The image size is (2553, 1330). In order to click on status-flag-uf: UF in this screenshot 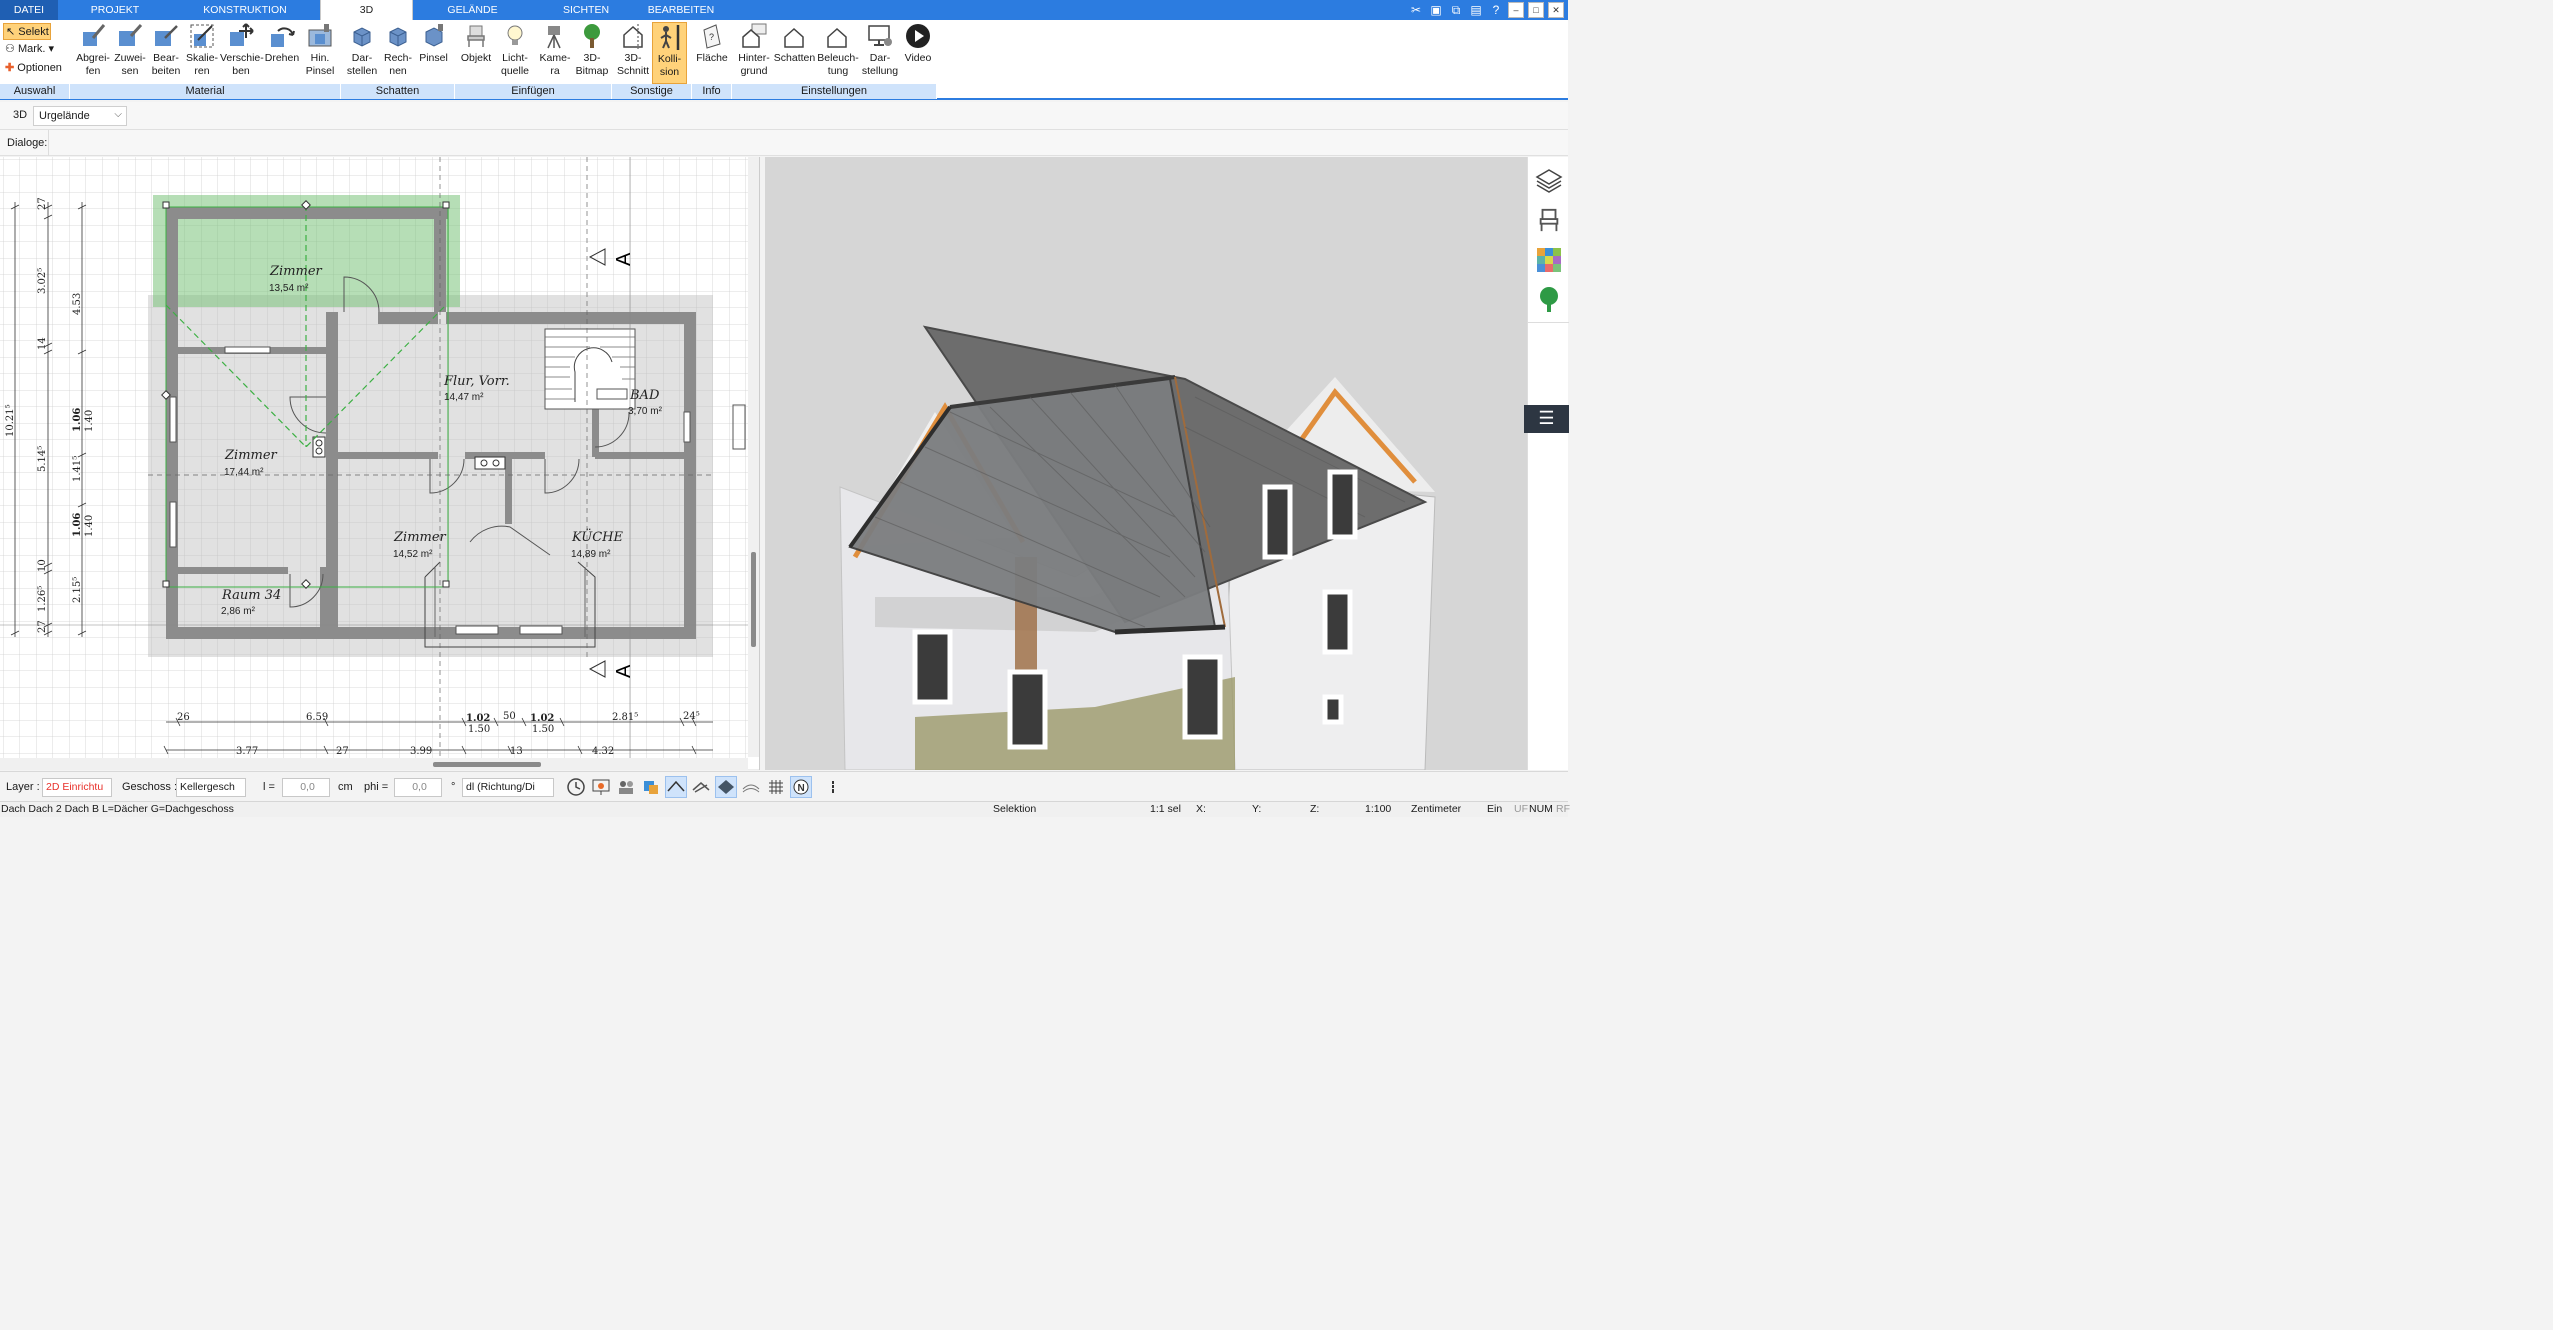, I will do `click(1521, 809)`.